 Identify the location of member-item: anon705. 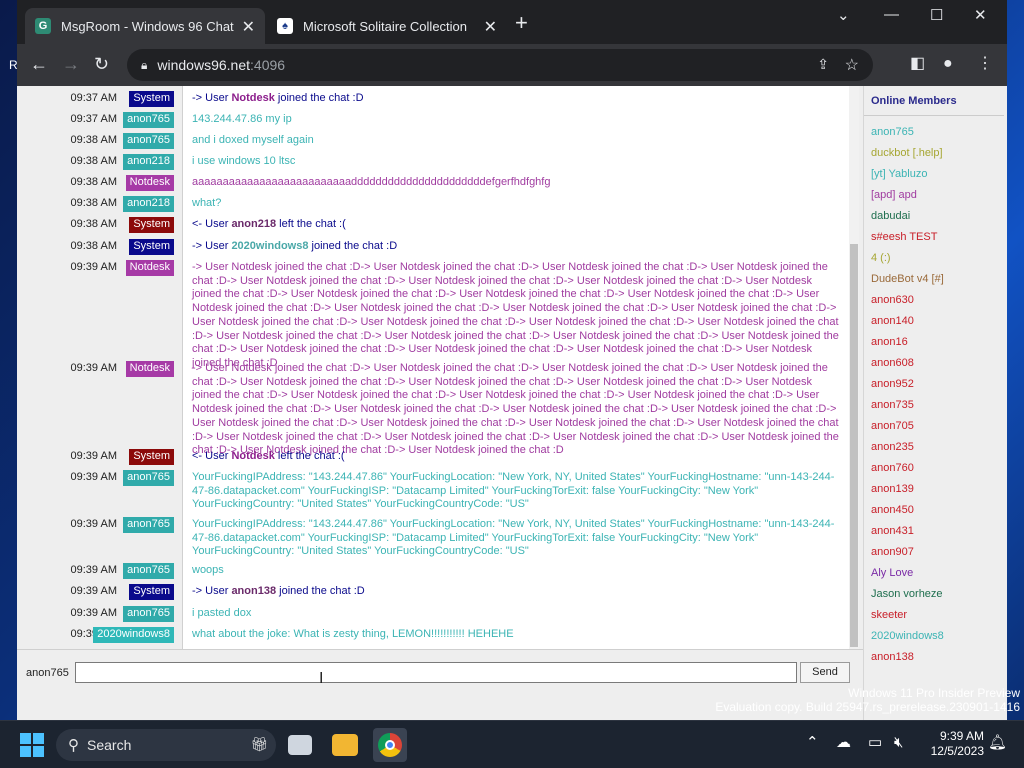
(939, 426).